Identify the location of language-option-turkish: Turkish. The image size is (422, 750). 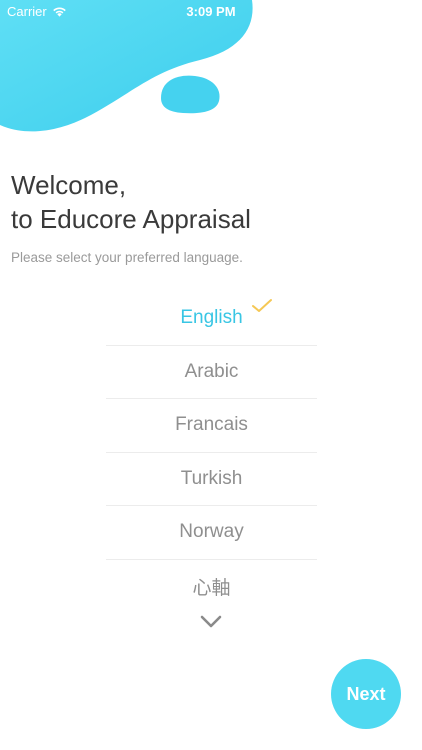
(211, 479).